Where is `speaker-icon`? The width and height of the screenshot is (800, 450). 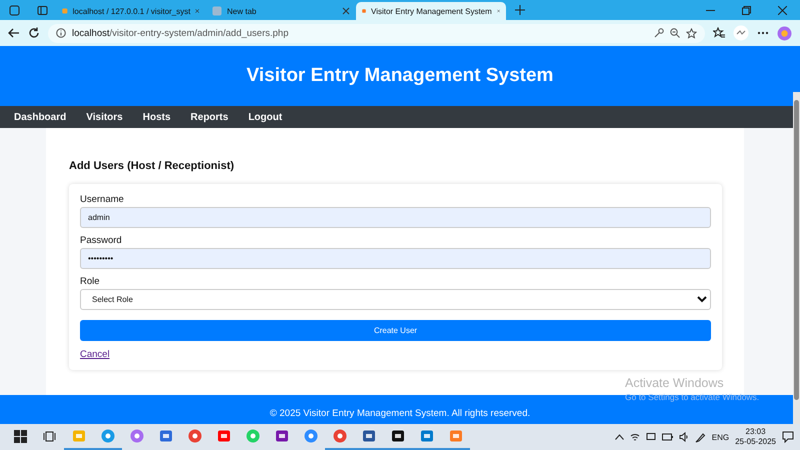
speaker-icon is located at coordinates (683, 437).